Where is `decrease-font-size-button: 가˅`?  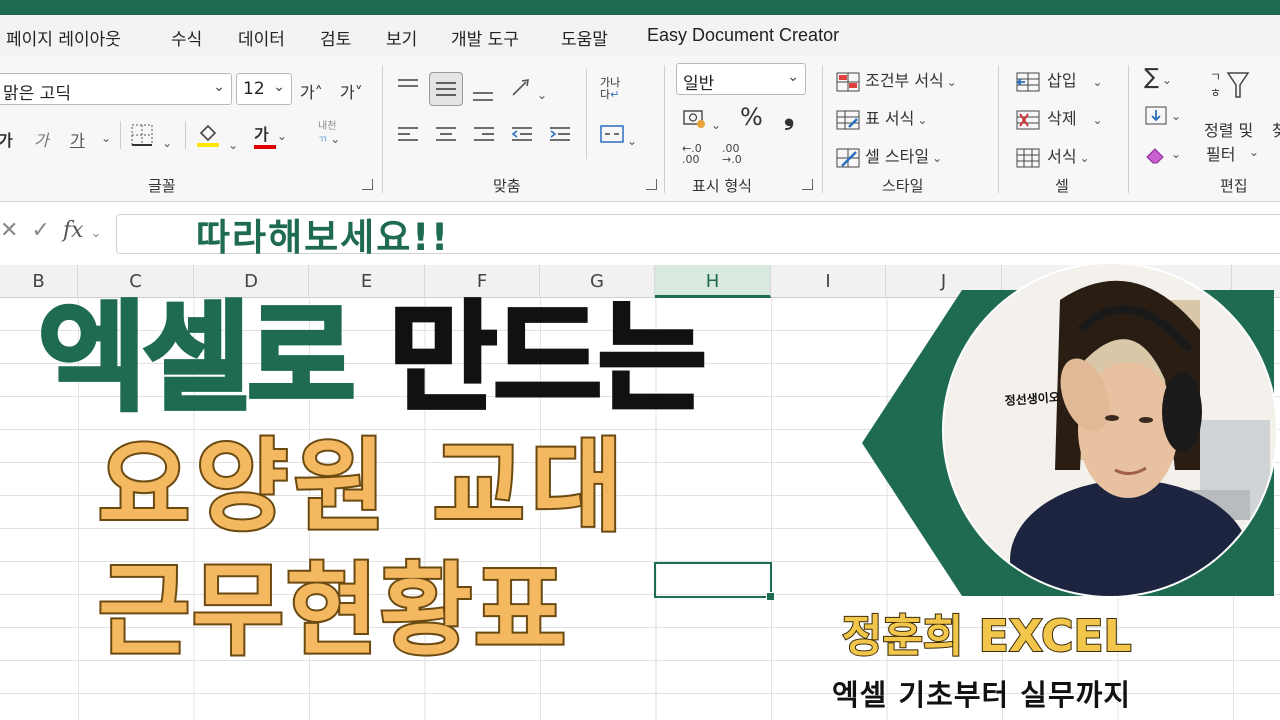
decrease-font-size-button: 가˅ is located at coordinates (351, 91).